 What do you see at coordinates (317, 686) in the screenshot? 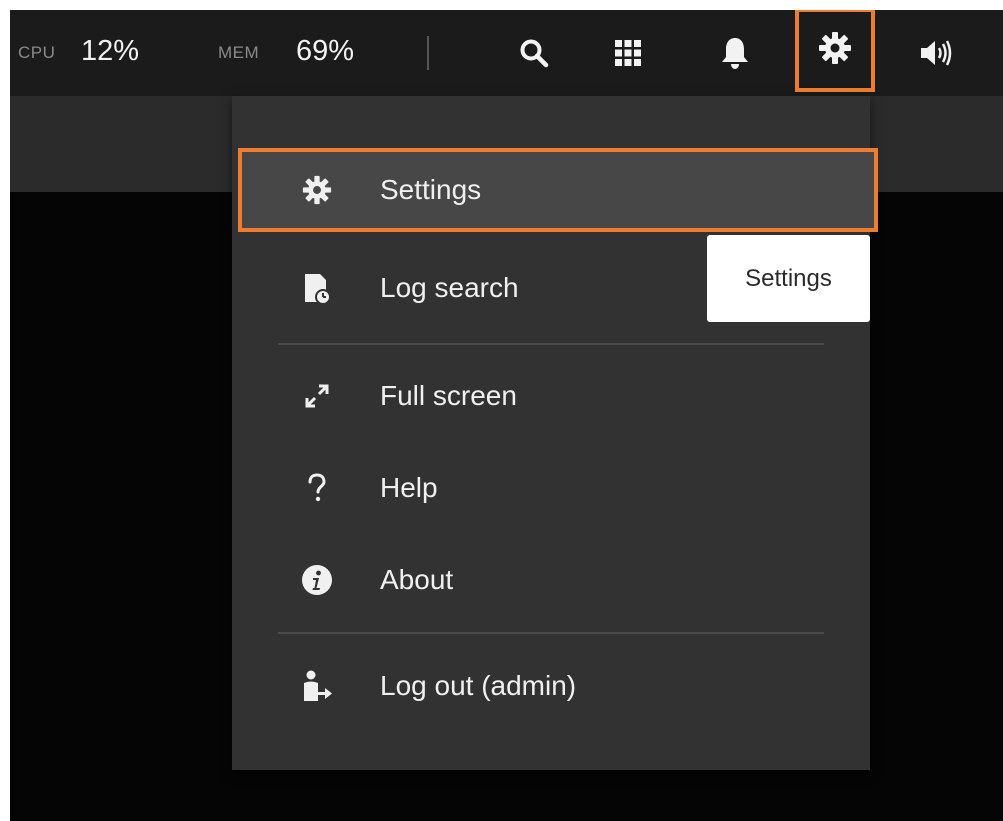
I see `logout-icon` at bounding box center [317, 686].